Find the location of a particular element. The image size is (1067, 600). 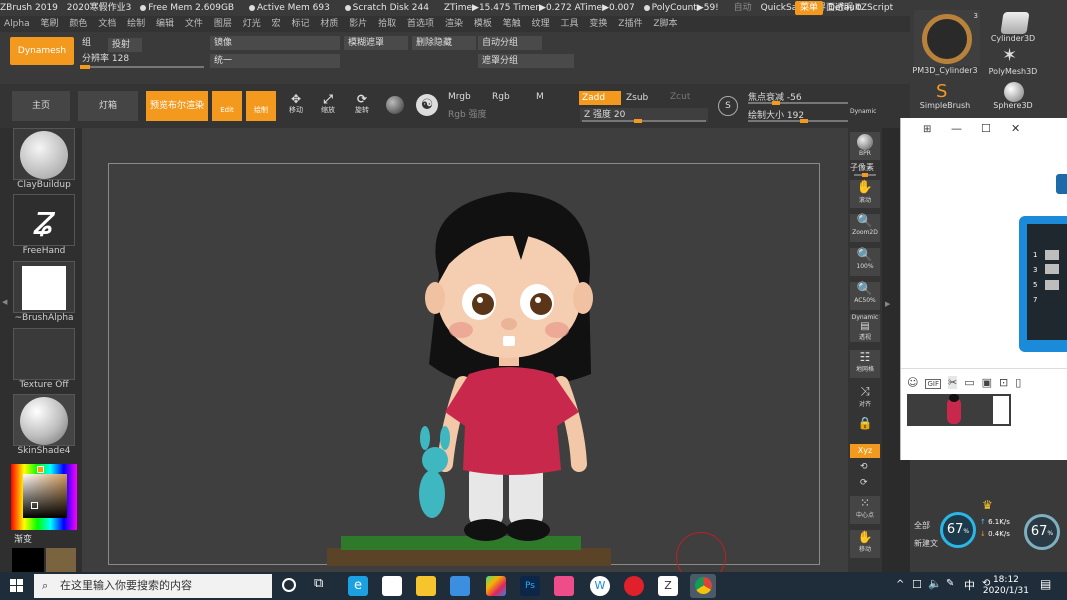

play-icon is located at coordinates (496, 586).